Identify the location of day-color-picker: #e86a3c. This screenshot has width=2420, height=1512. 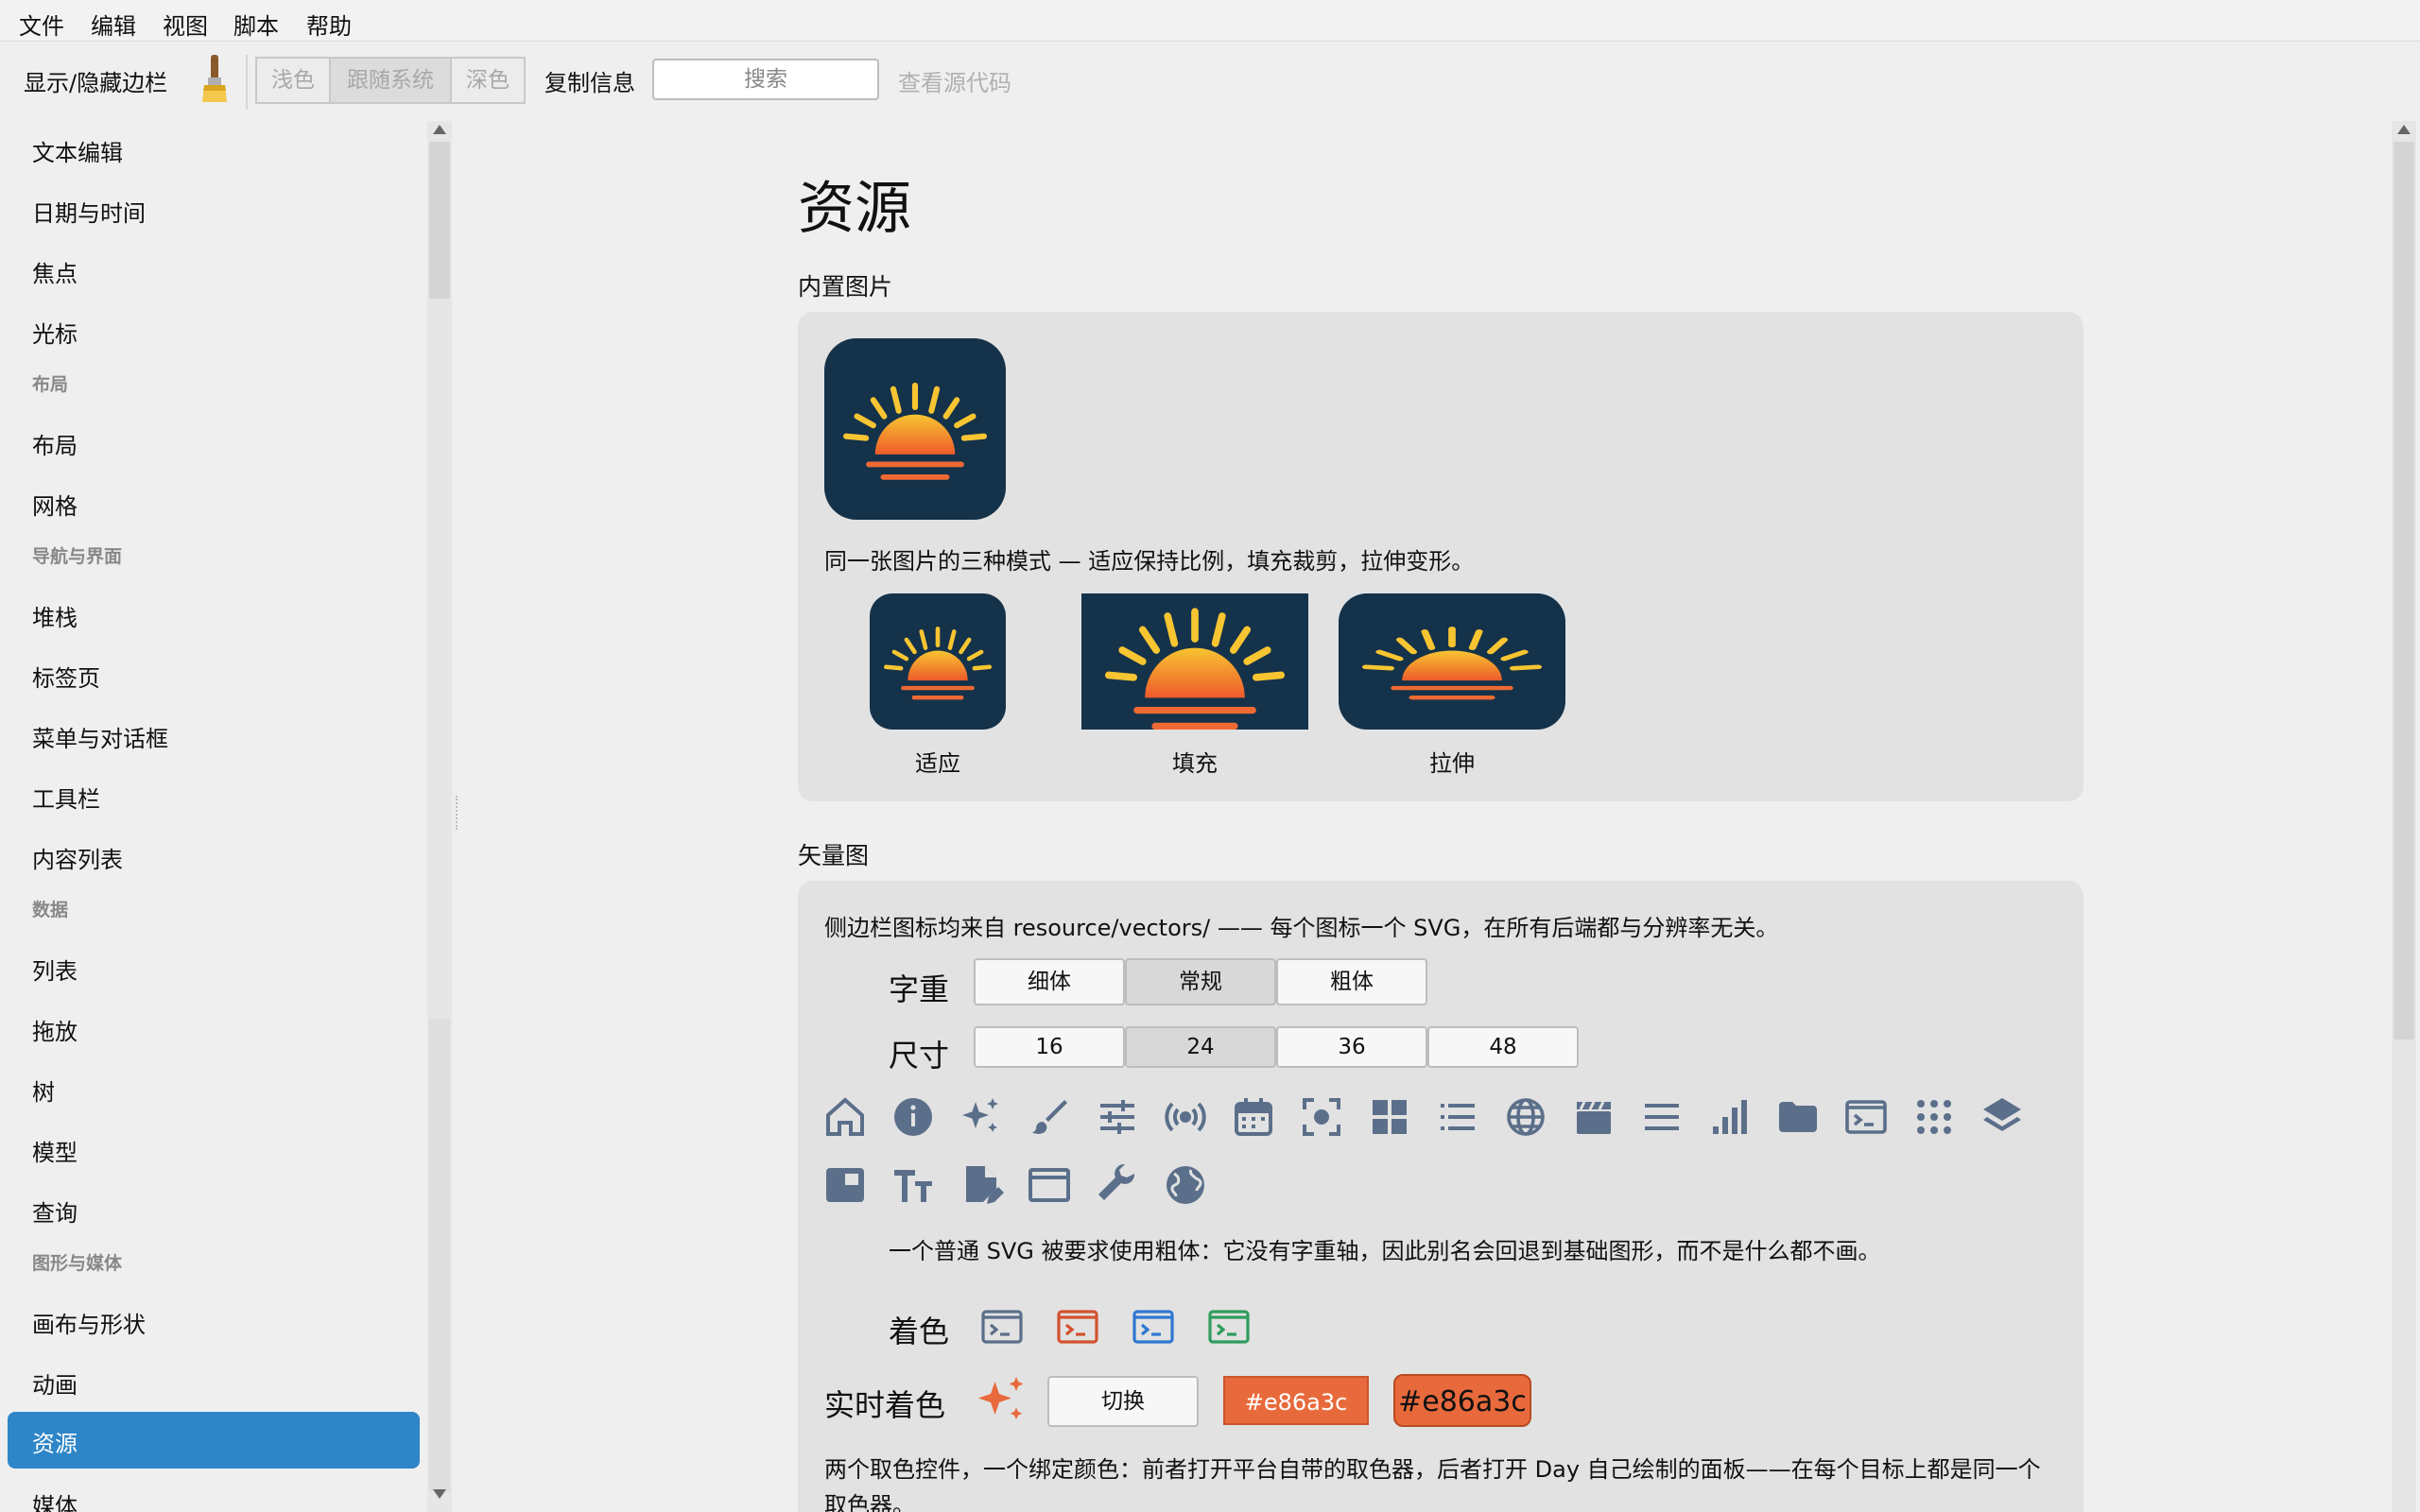
(1462, 1400).